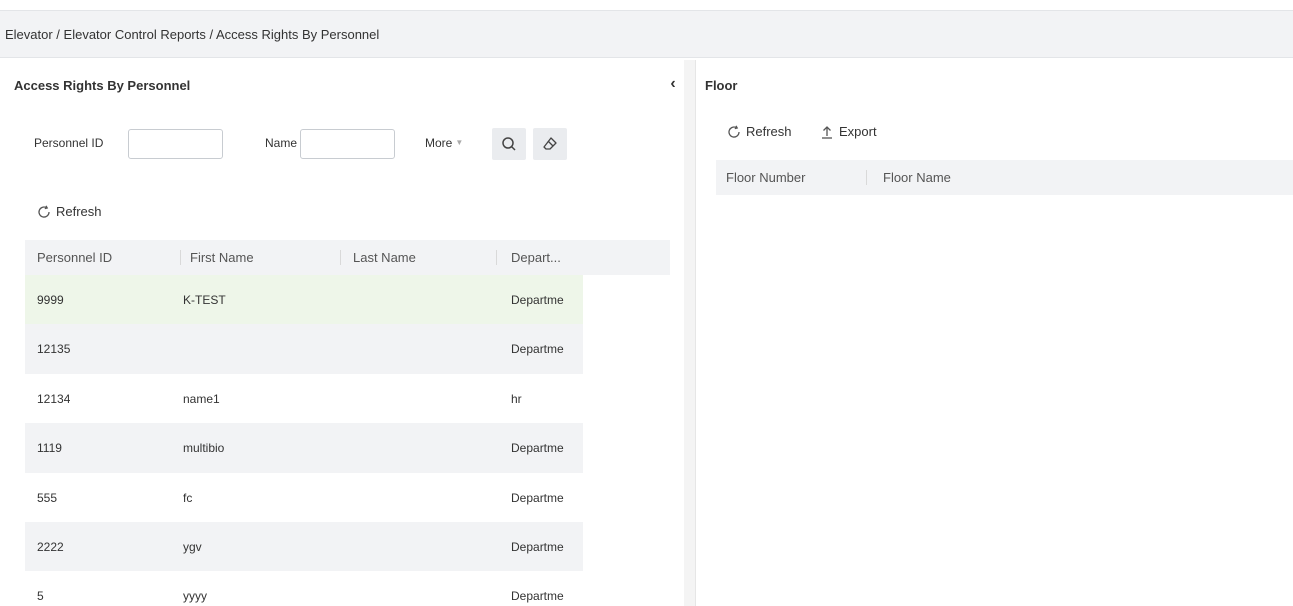  What do you see at coordinates (50, 546) in the screenshot?
I see `cell-personnel-id: 2222` at bounding box center [50, 546].